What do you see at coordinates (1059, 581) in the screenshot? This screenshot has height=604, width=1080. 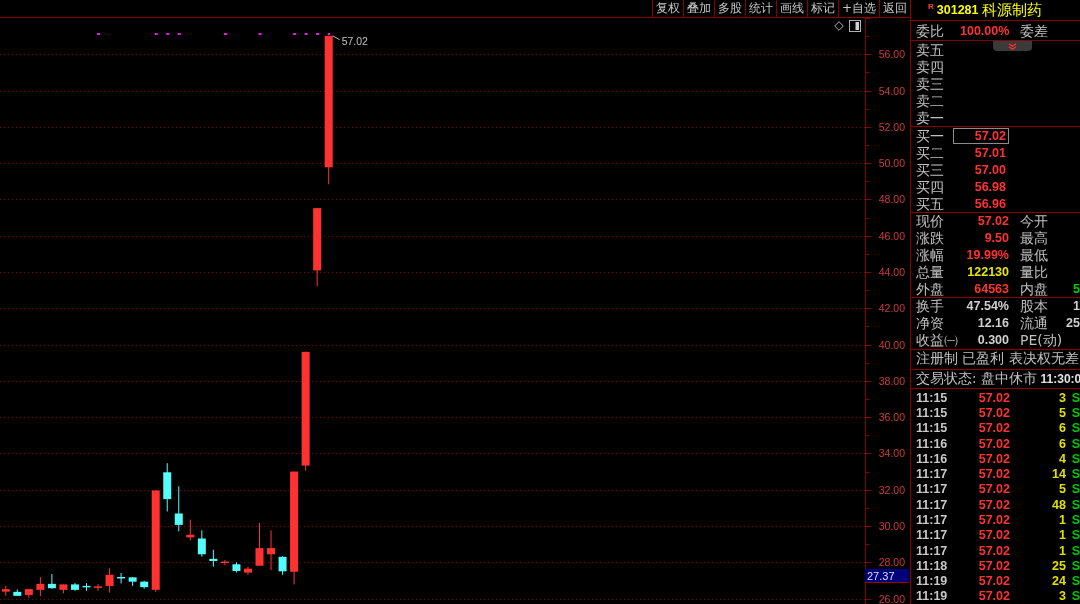 I see `trade-volume: 24` at bounding box center [1059, 581].